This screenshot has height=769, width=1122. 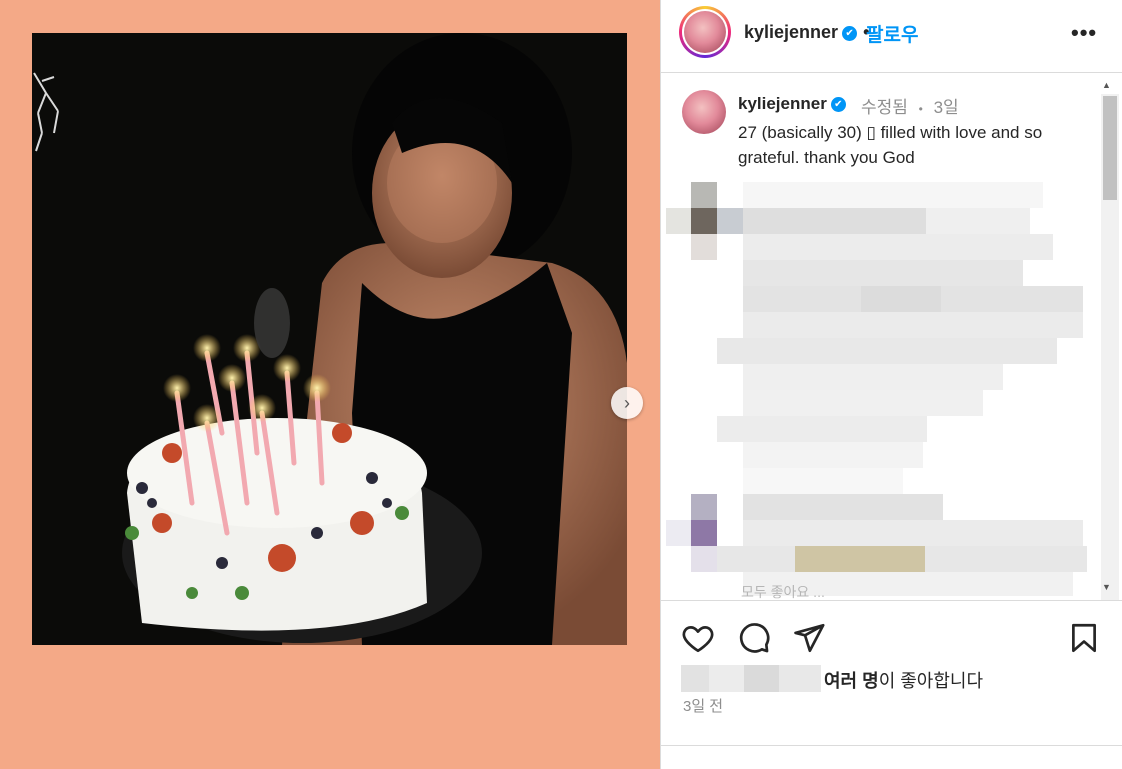 I want to click on next-media-button: ›, so click(x=627, y=403).